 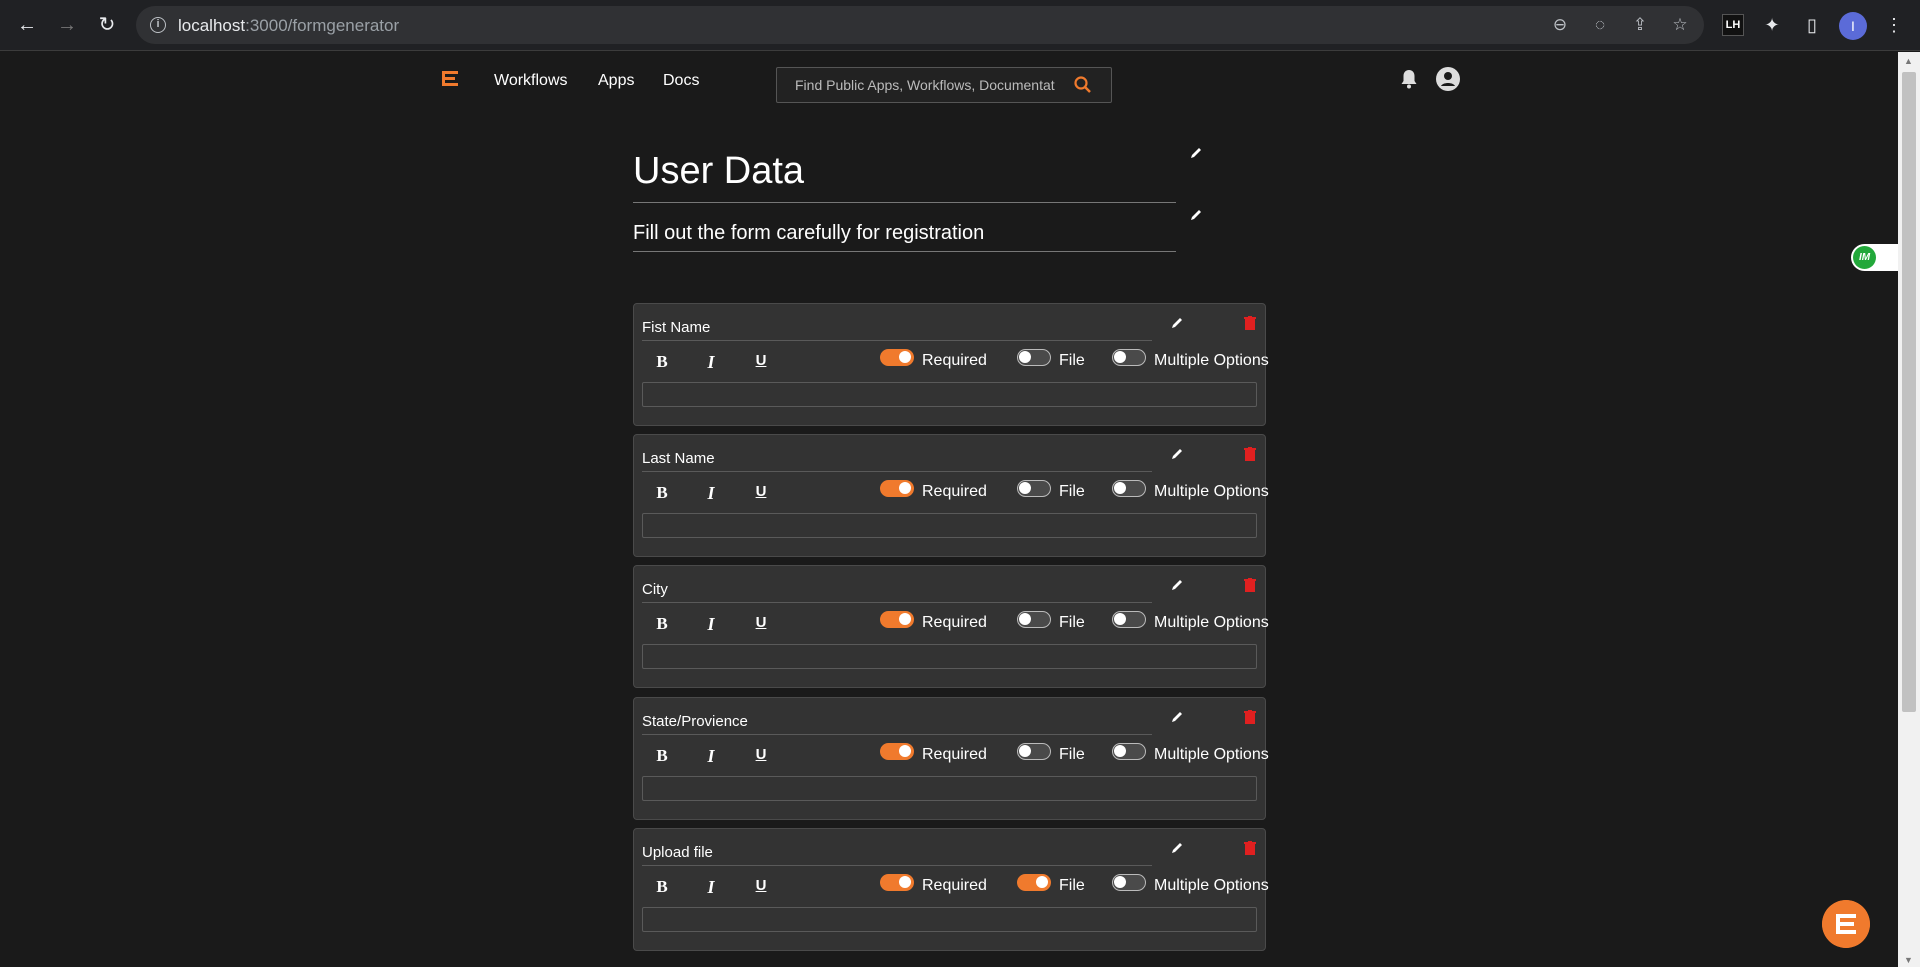 What do you see at coordinates (1846, 924) in the screenshot?
I see `brand-fab-button` at bounding box center [1846, 924].